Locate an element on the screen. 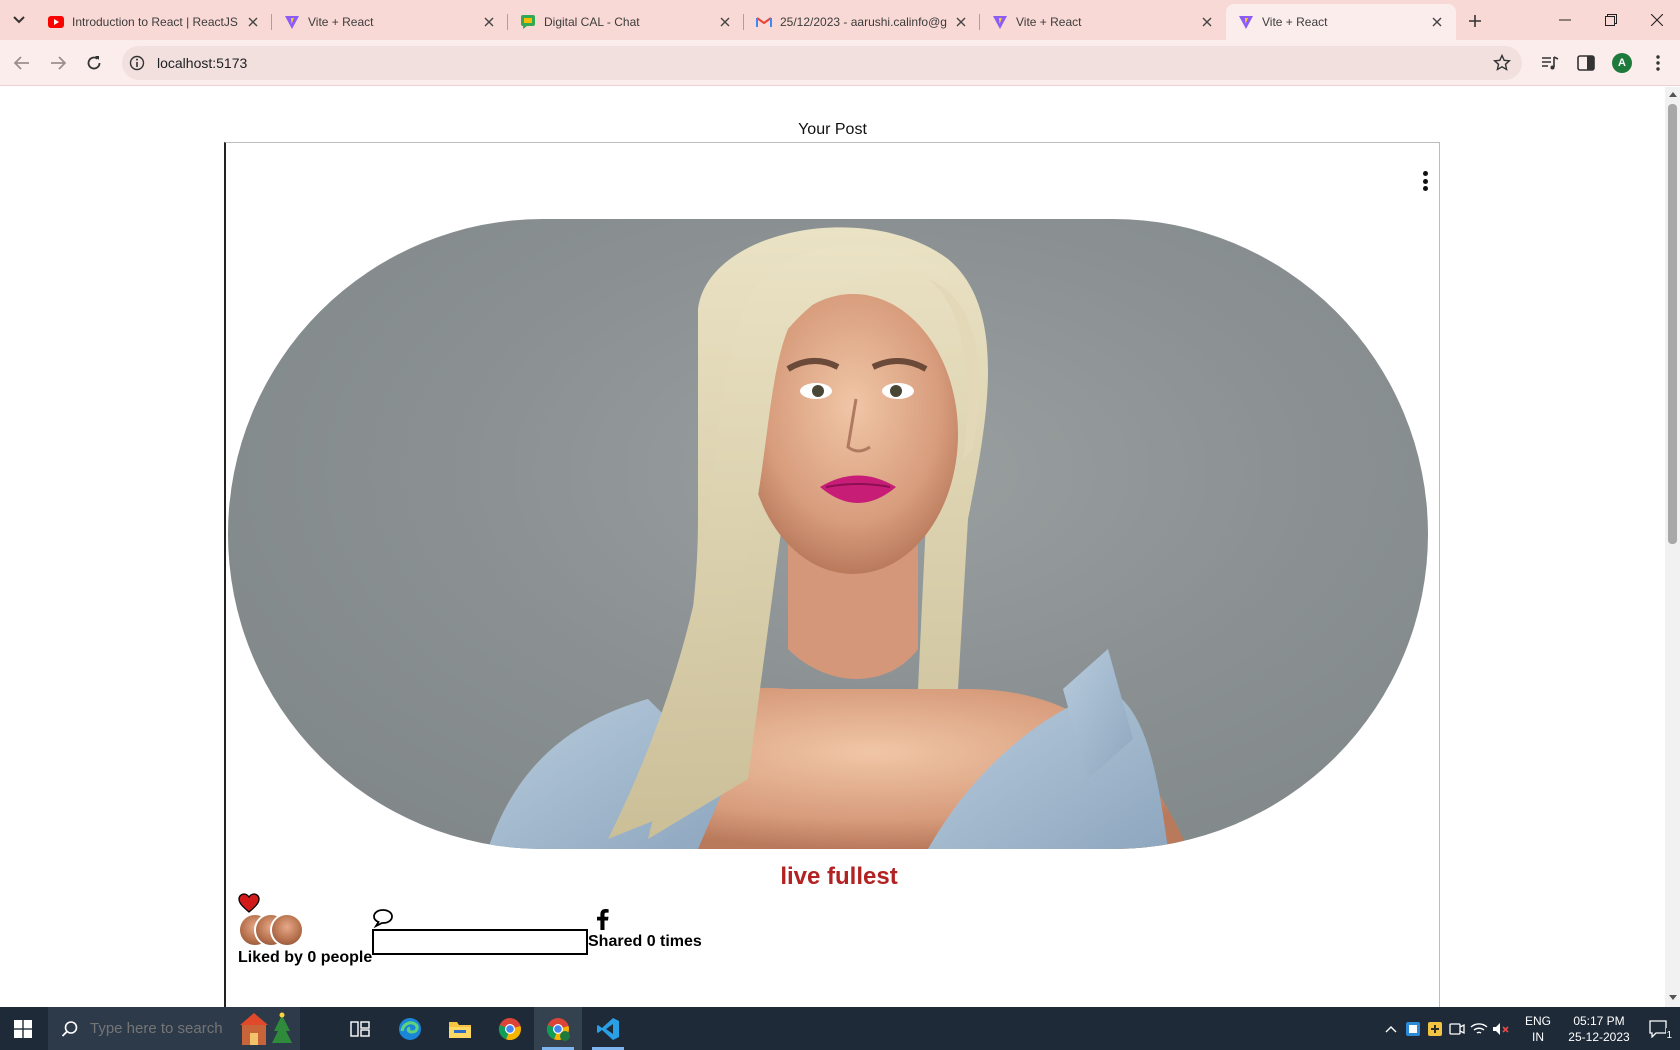  tab-search-chevron-icon is located at coordinates (19, 20).